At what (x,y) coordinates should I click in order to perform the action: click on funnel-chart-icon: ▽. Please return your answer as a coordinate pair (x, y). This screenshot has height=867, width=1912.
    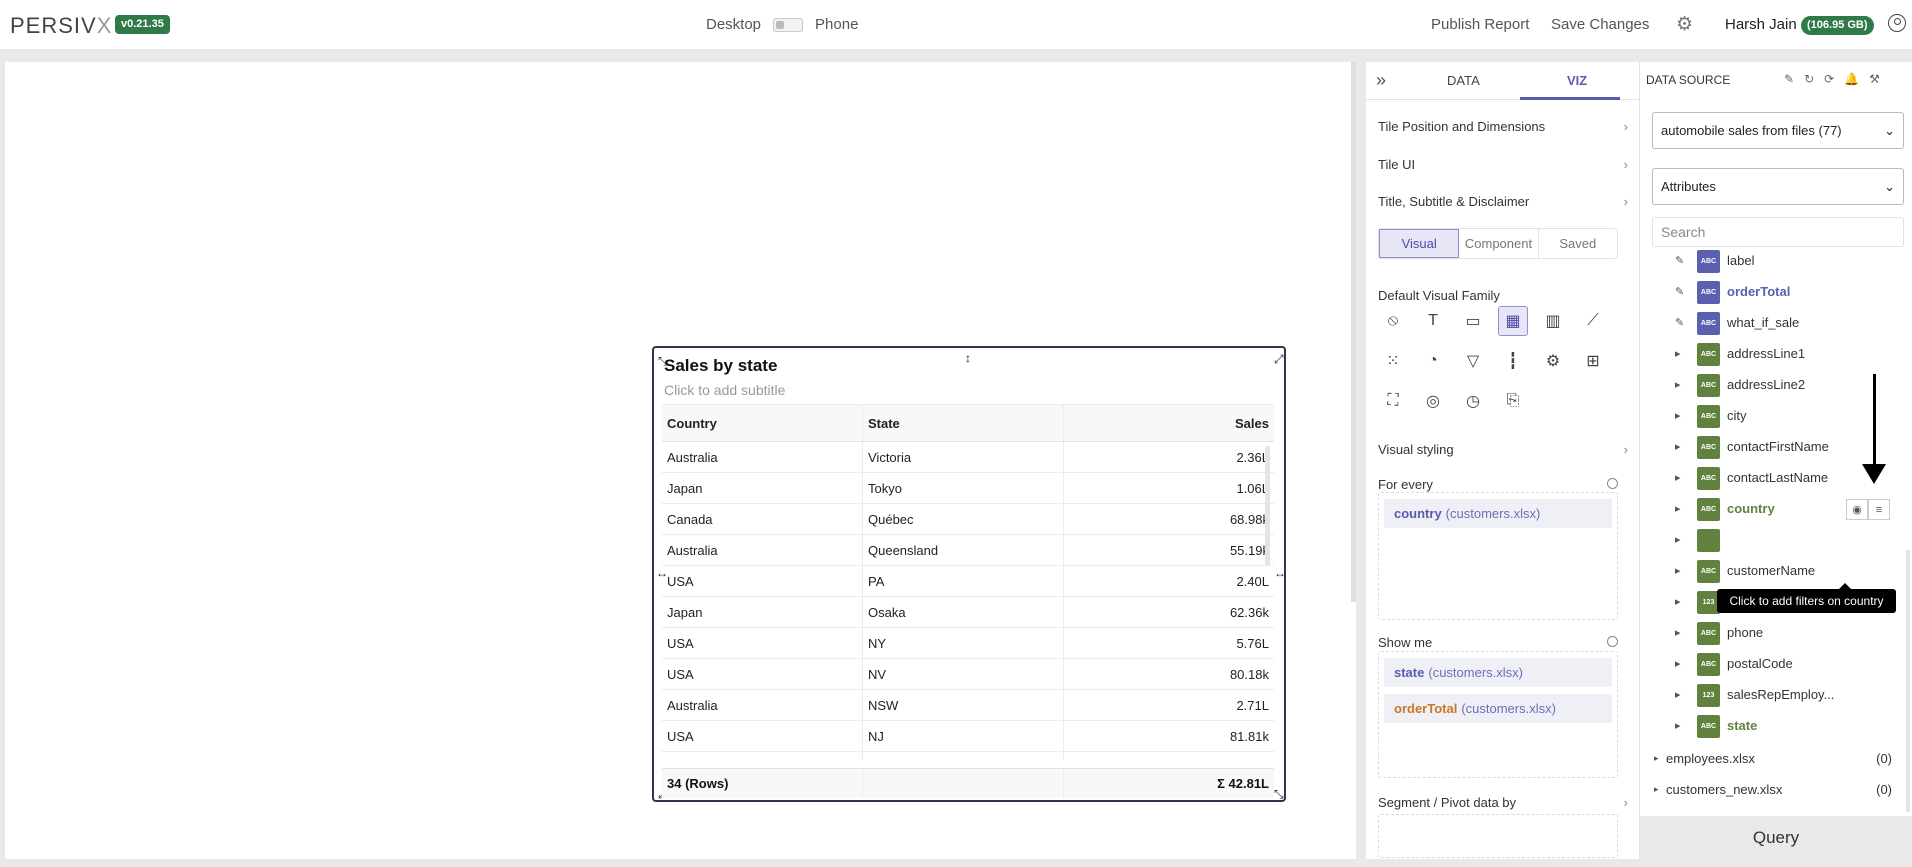
    Looking at the image, I should click on (1473, 361).